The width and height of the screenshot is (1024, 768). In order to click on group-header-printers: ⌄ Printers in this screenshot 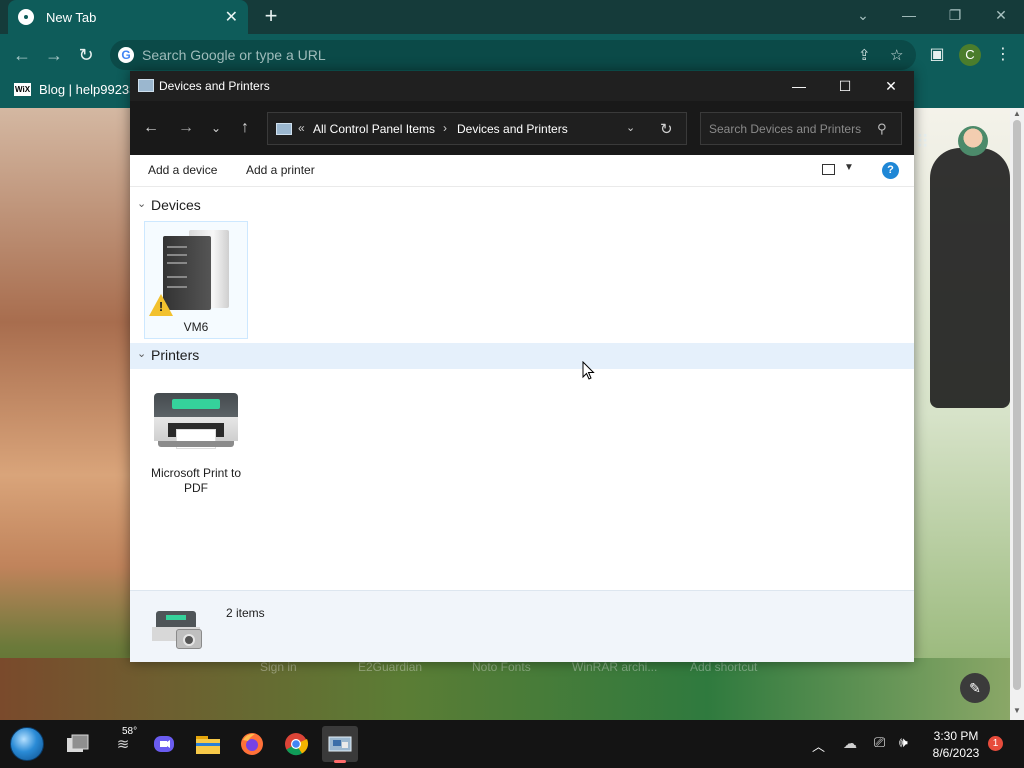, I will do `click(522, 356)`.